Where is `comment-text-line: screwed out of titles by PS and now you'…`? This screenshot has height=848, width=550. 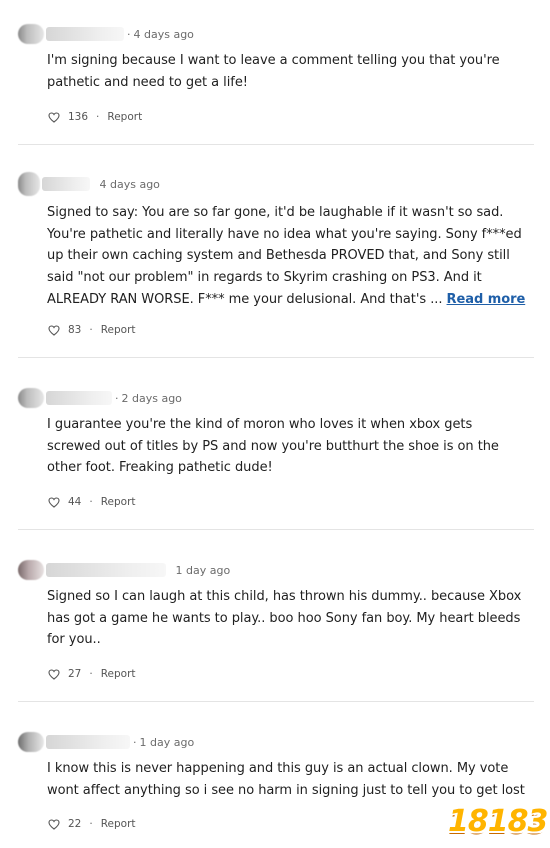
comment-text-line: screwed out of titles by PS and now you'… is located at coordinates (273, 446).